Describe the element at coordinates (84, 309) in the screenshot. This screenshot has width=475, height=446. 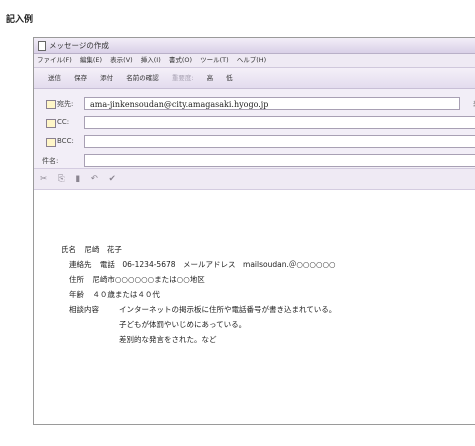
I see `consult-label: 相談内容` at that location.